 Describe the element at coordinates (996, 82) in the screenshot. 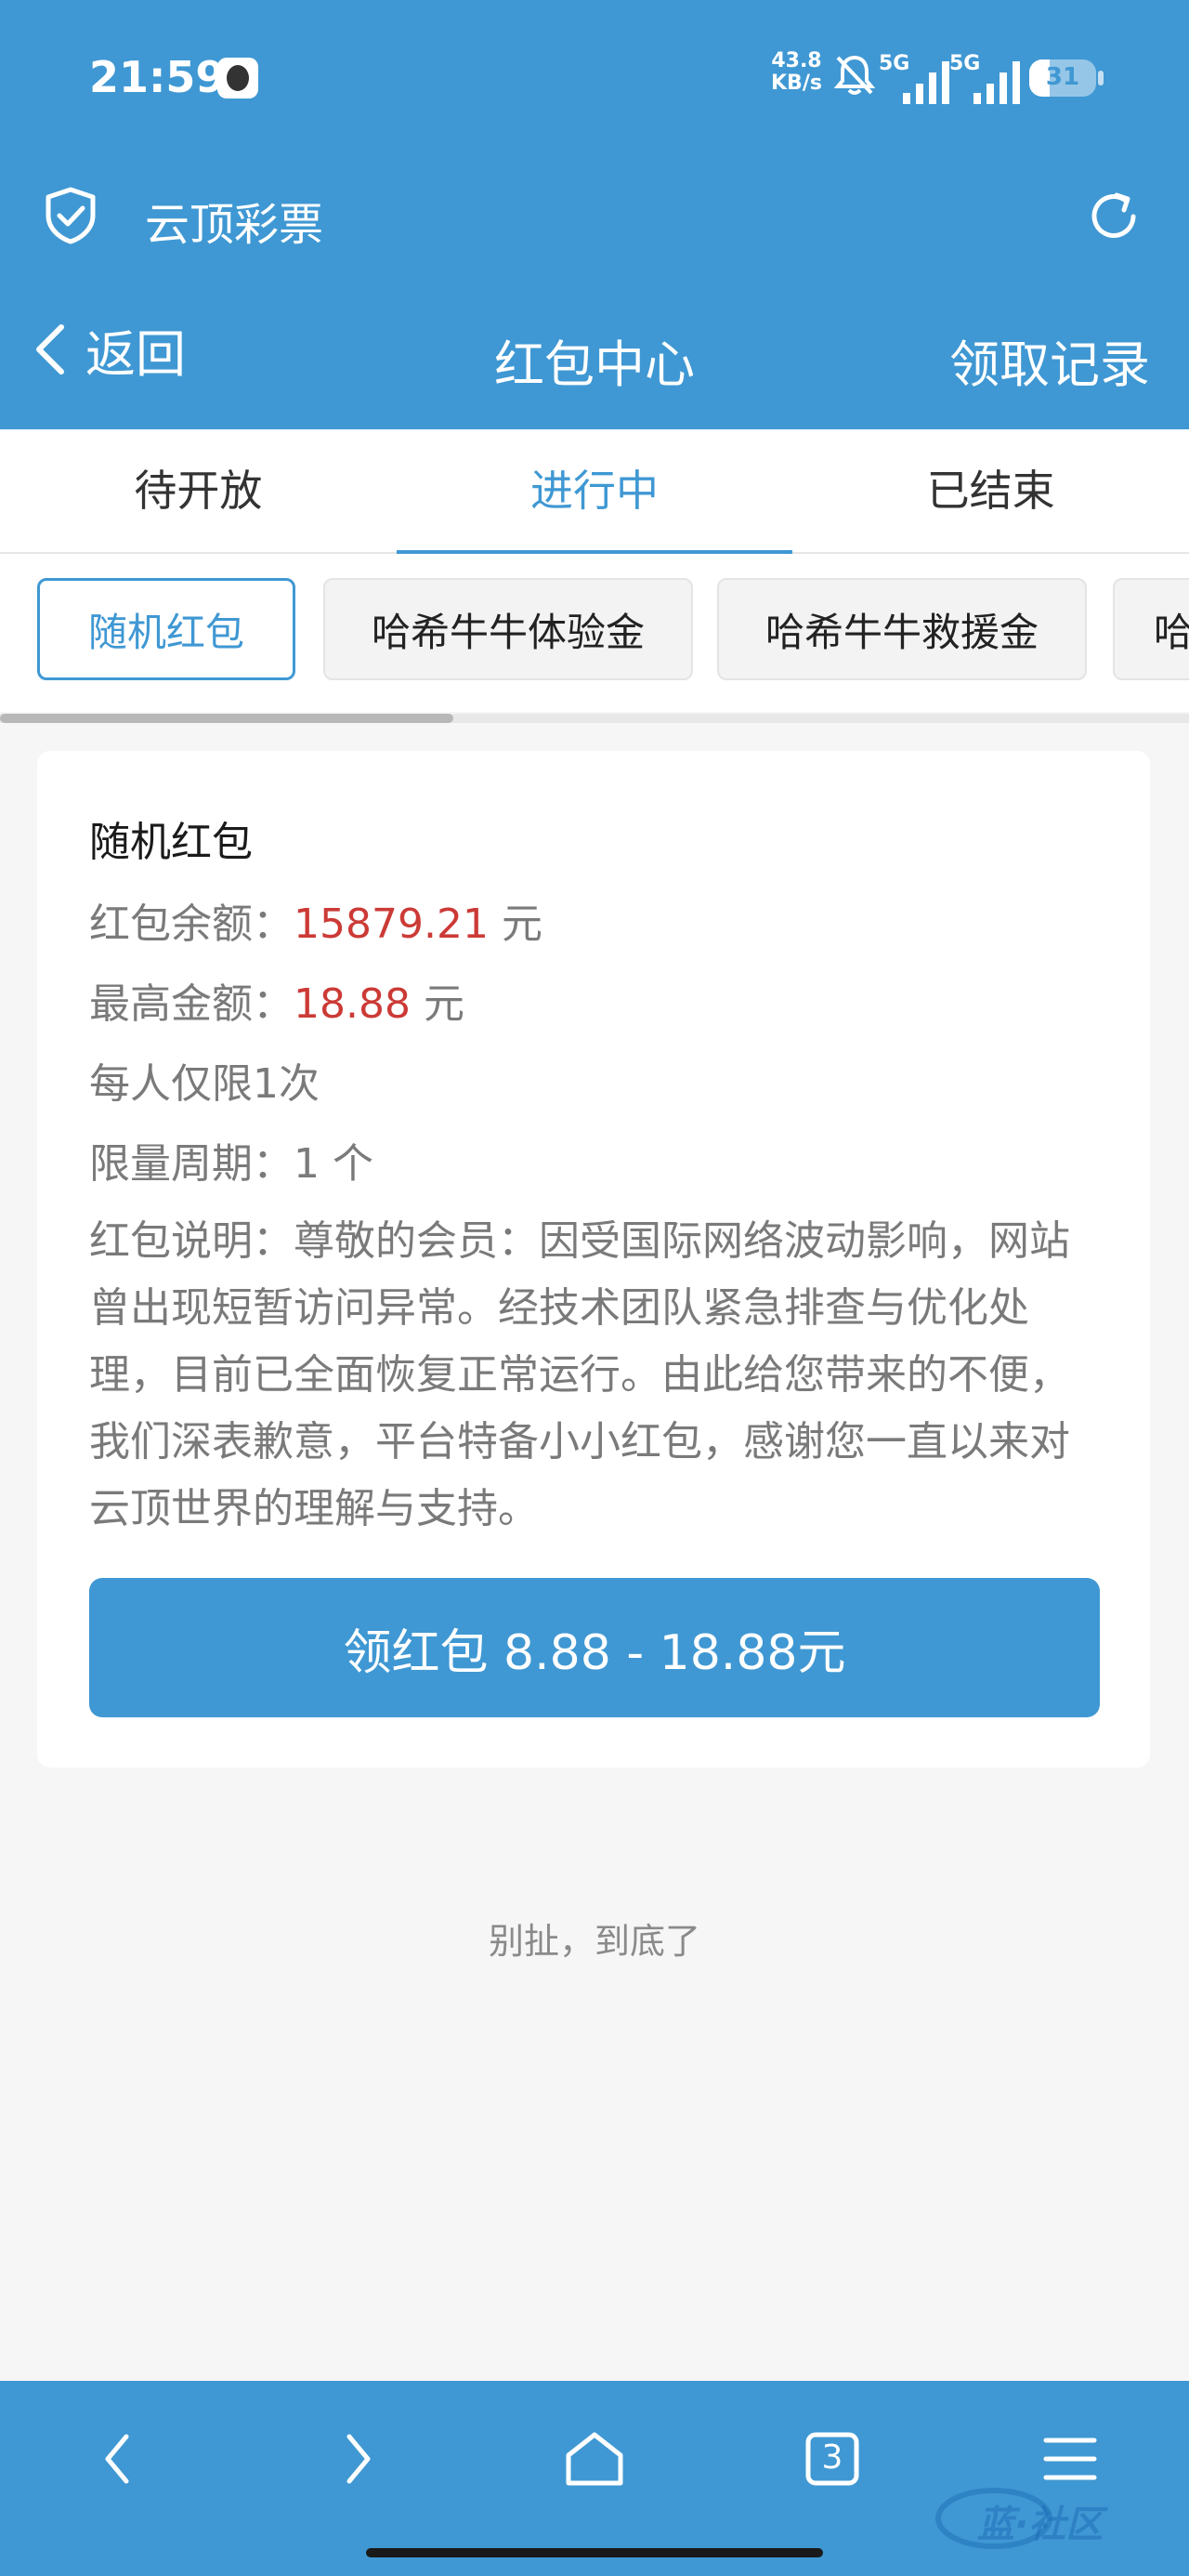

I see `signal-bars-icon` at that location.